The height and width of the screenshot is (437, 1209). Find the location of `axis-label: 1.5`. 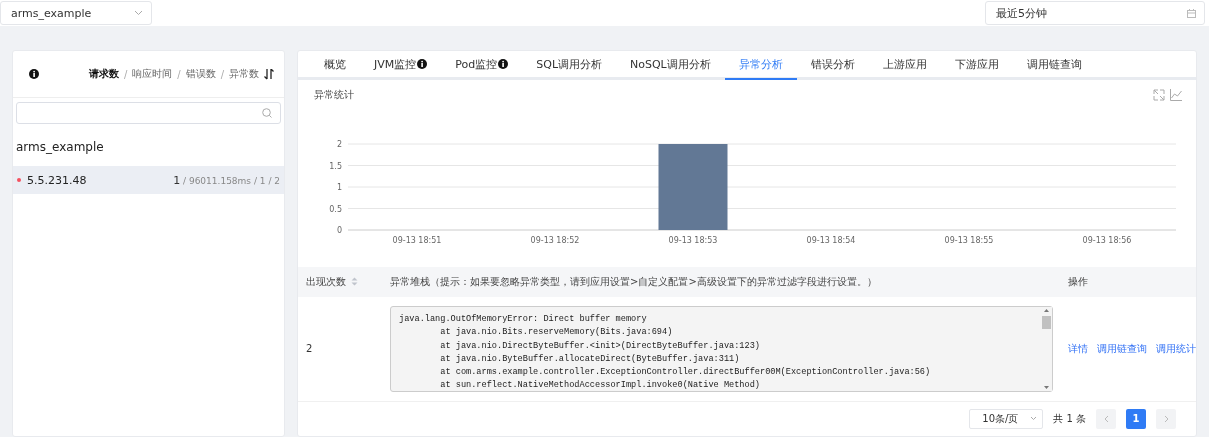

axis-label: 1.5 is located at coordinates (335, 166).